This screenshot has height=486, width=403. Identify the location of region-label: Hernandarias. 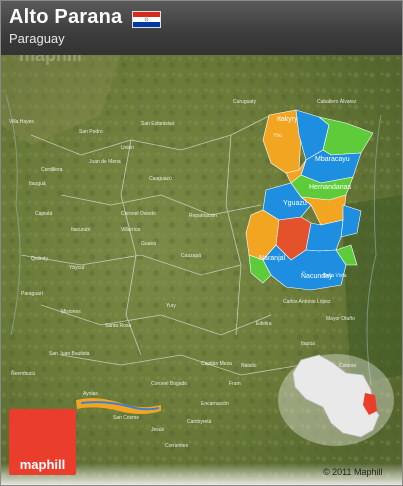
(330, 187).